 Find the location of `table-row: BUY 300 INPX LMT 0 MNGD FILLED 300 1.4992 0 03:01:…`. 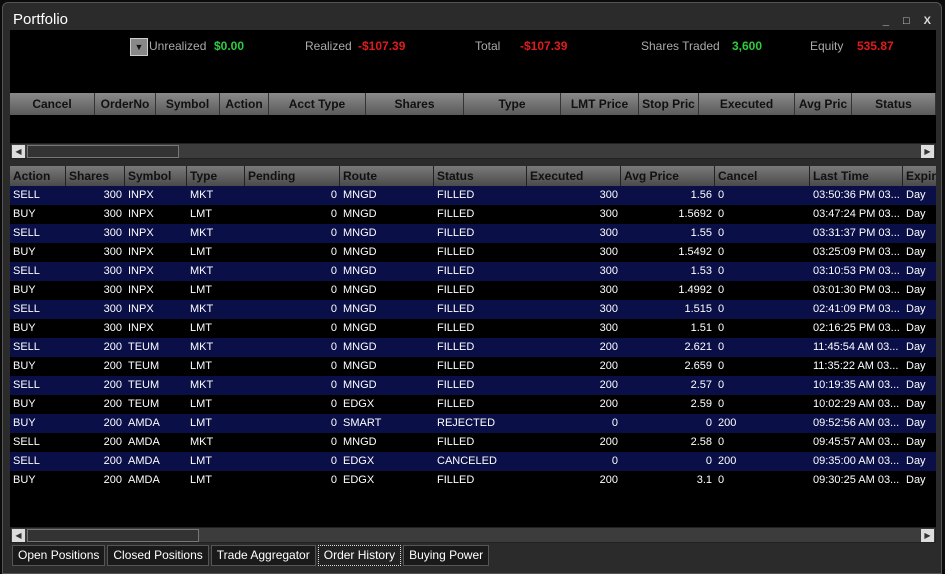

table-row: BUY 300 INPX LMT 0 MNGD FILLED 300 1.4992 0 03:01:… is located at coordinates (473, 290).